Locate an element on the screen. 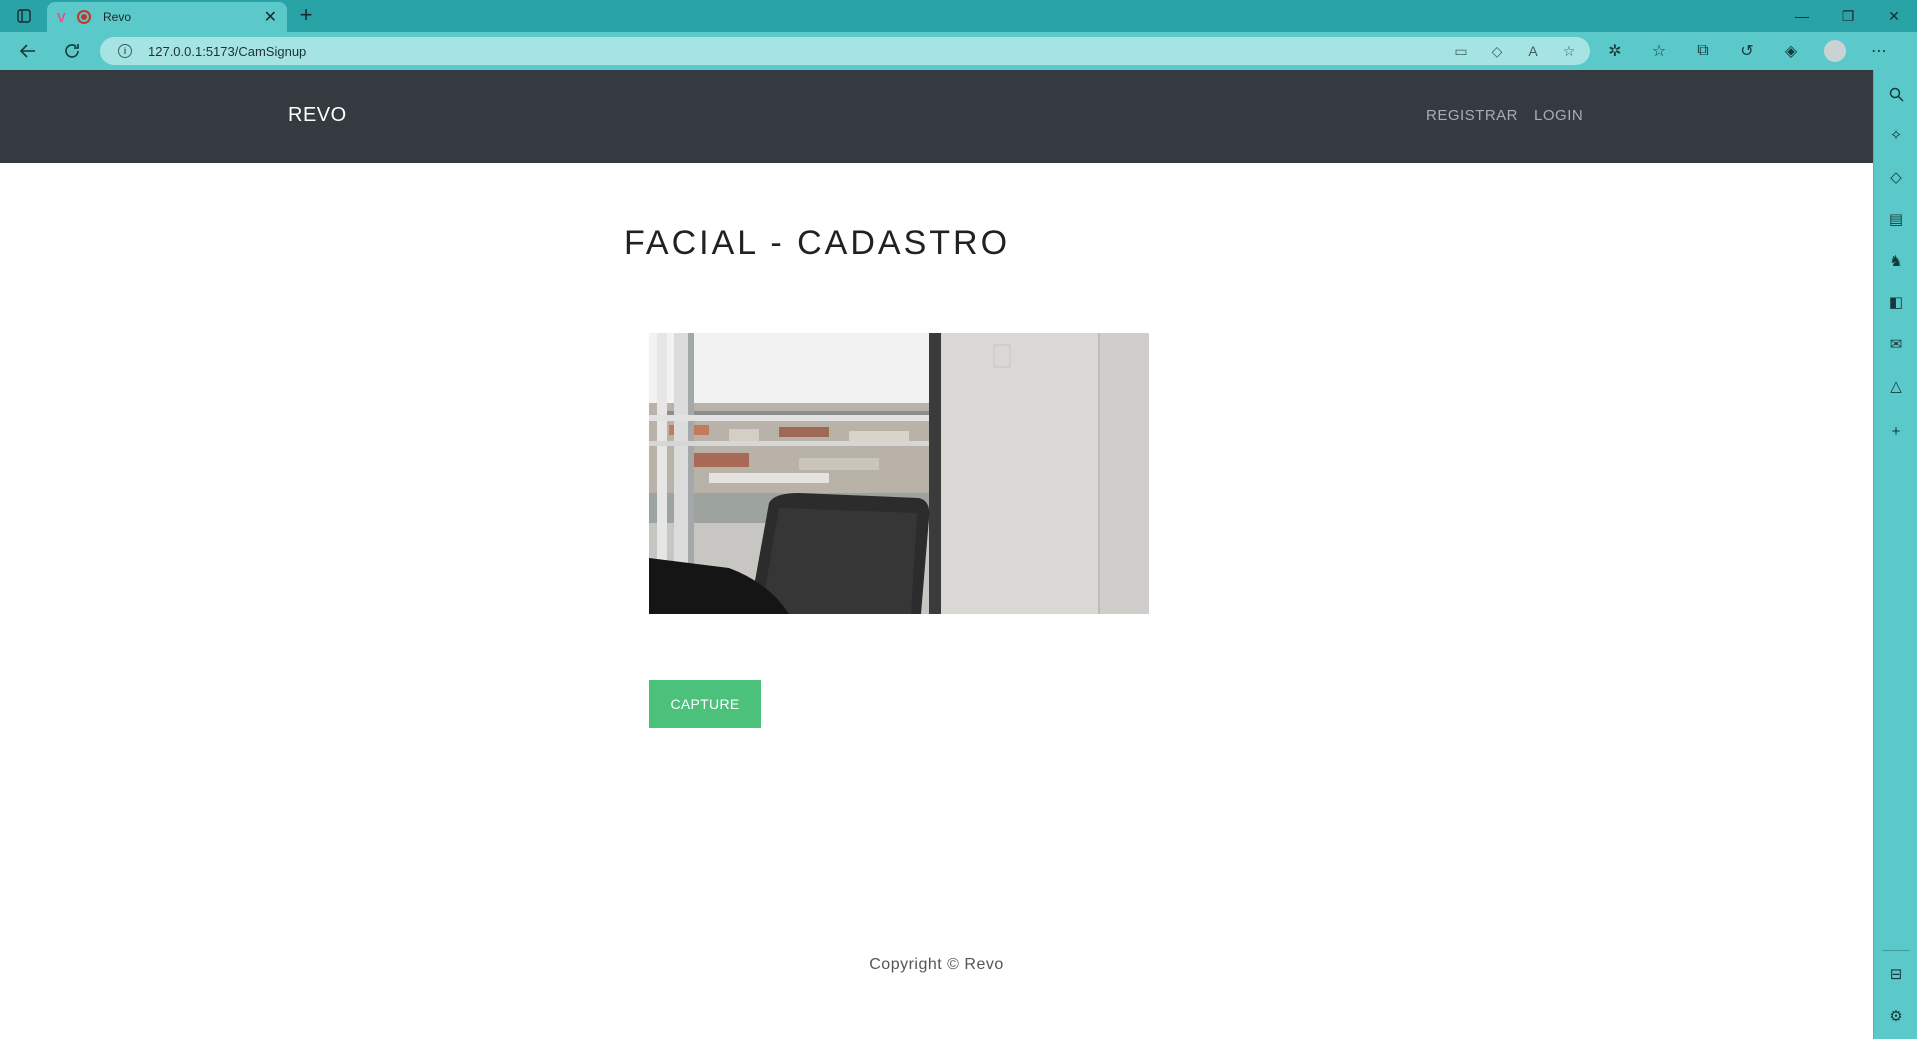  footer-copyright: Copyright © Revo is located at coordinates (936, 964).